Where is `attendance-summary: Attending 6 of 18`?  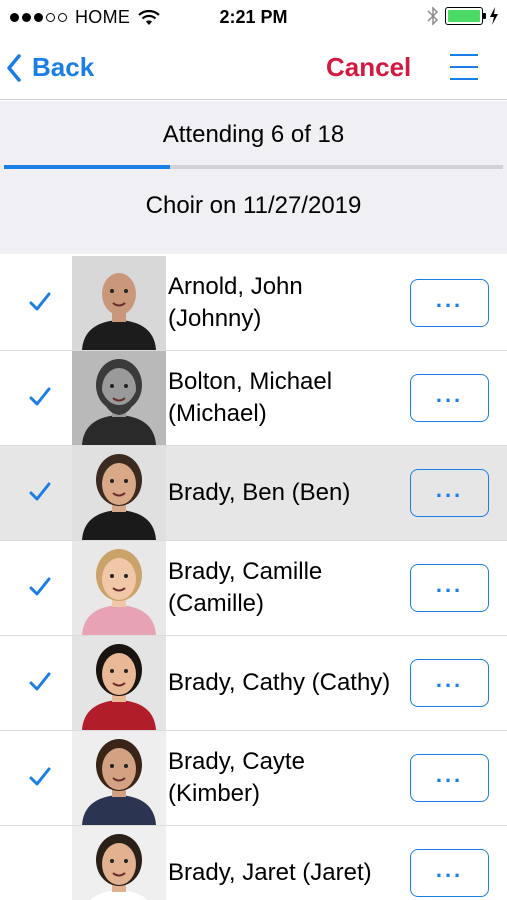
attendance-summary: Attending 6 of 18 is located at coordinates (253, 135).